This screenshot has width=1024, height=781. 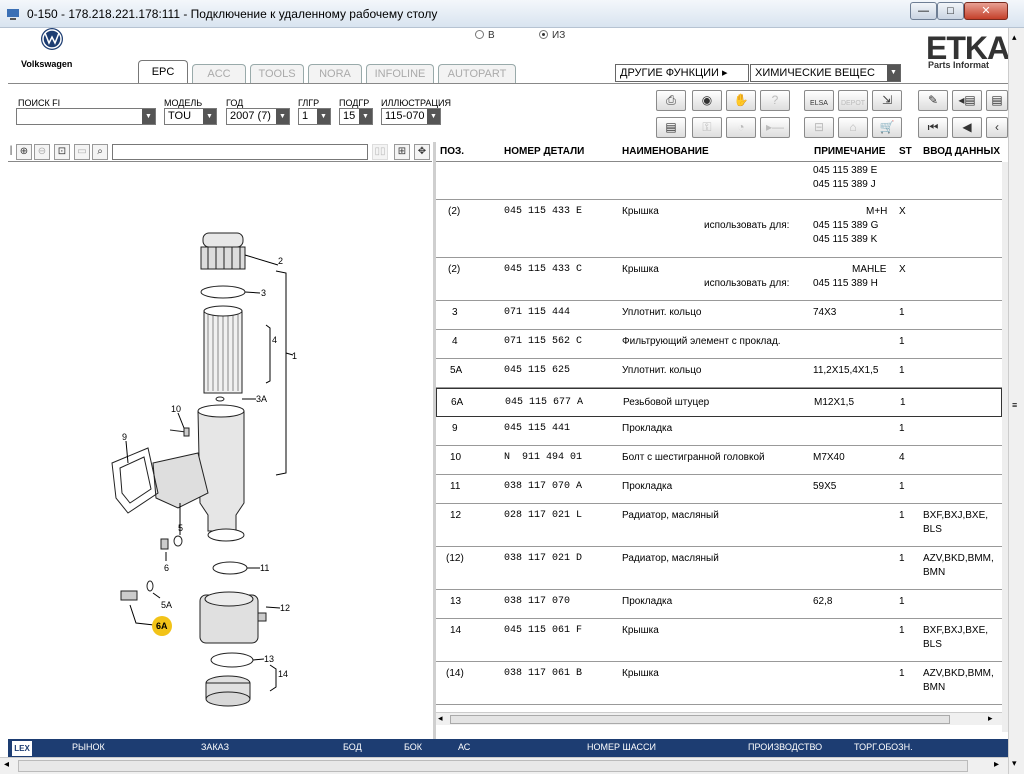 What do you see at coordinates (240, 152) in the screenshot?
I see `illustration-text-field` at bounding box center [240, 152].